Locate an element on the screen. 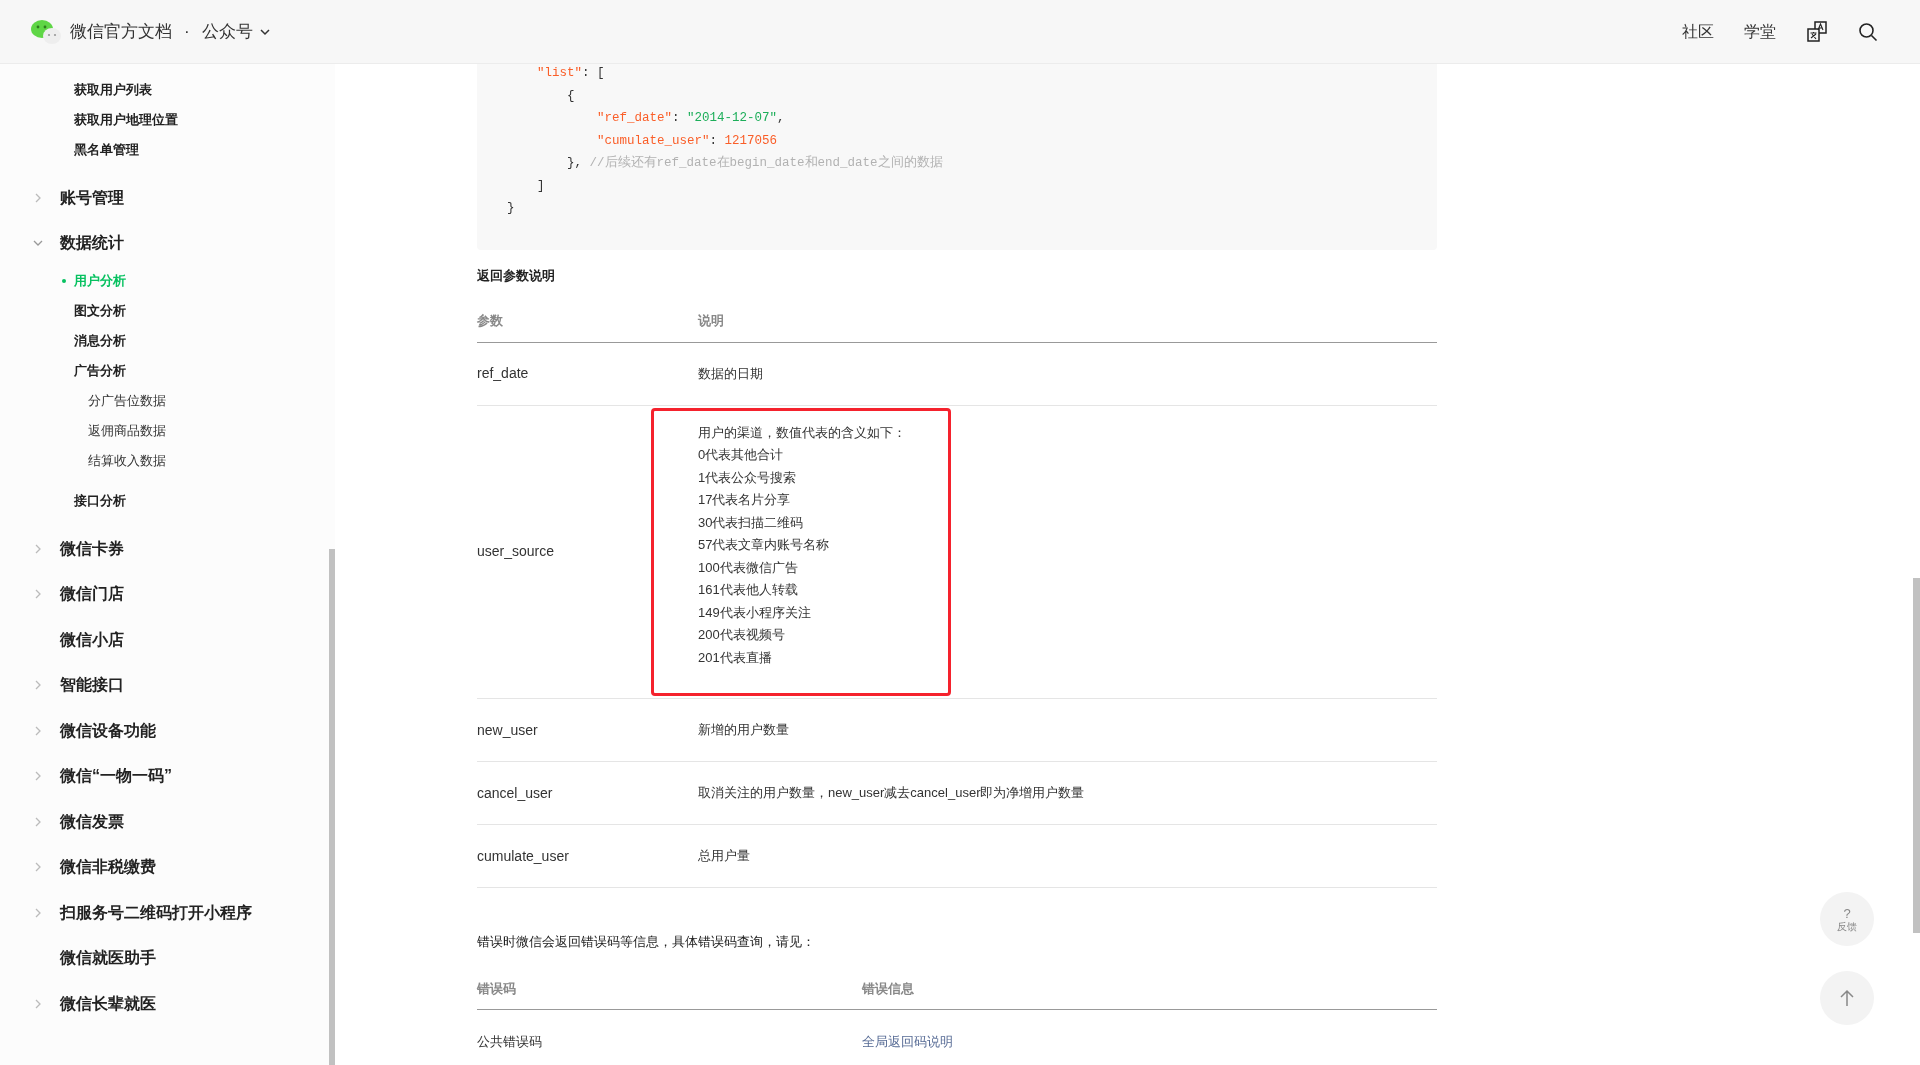 The width and height of the screenshot is (1920, 1065). sidebar-item: 图文分析 is located at coordinates (100, 311).